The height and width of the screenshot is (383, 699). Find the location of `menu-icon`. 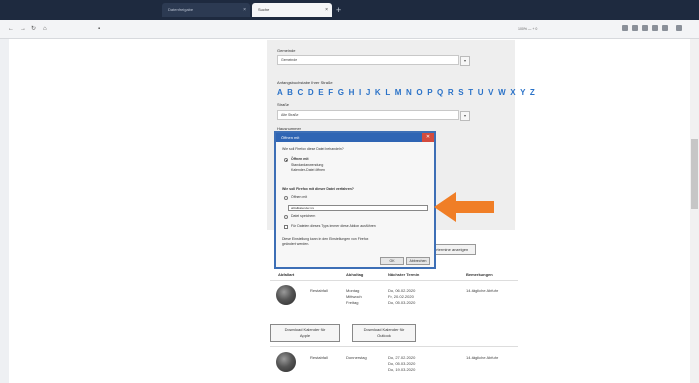

menu-icon is located at coordinates (679, 28).